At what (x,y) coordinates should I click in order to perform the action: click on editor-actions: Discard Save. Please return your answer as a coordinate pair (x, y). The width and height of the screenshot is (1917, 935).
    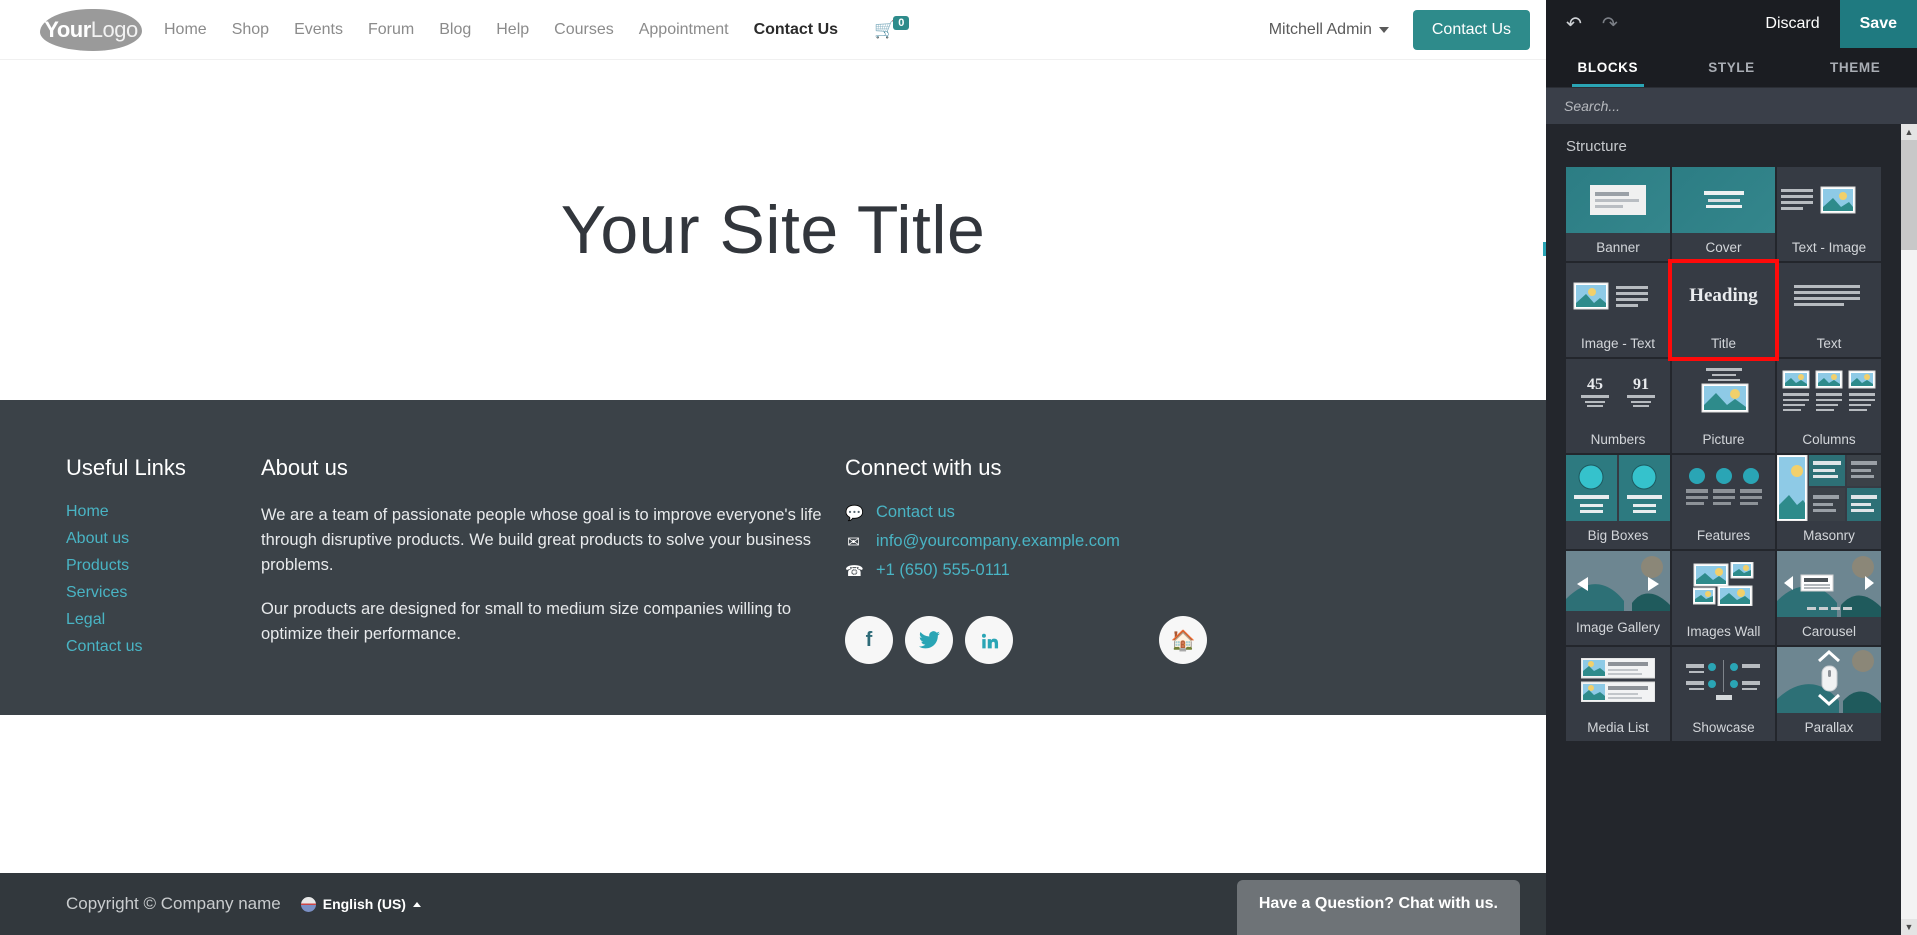
    Looking at the image, I should click on (1831, 24).